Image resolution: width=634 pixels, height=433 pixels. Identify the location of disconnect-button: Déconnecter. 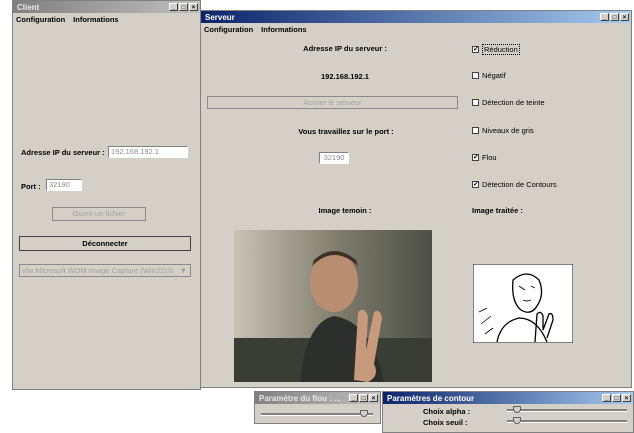
(105, 243).